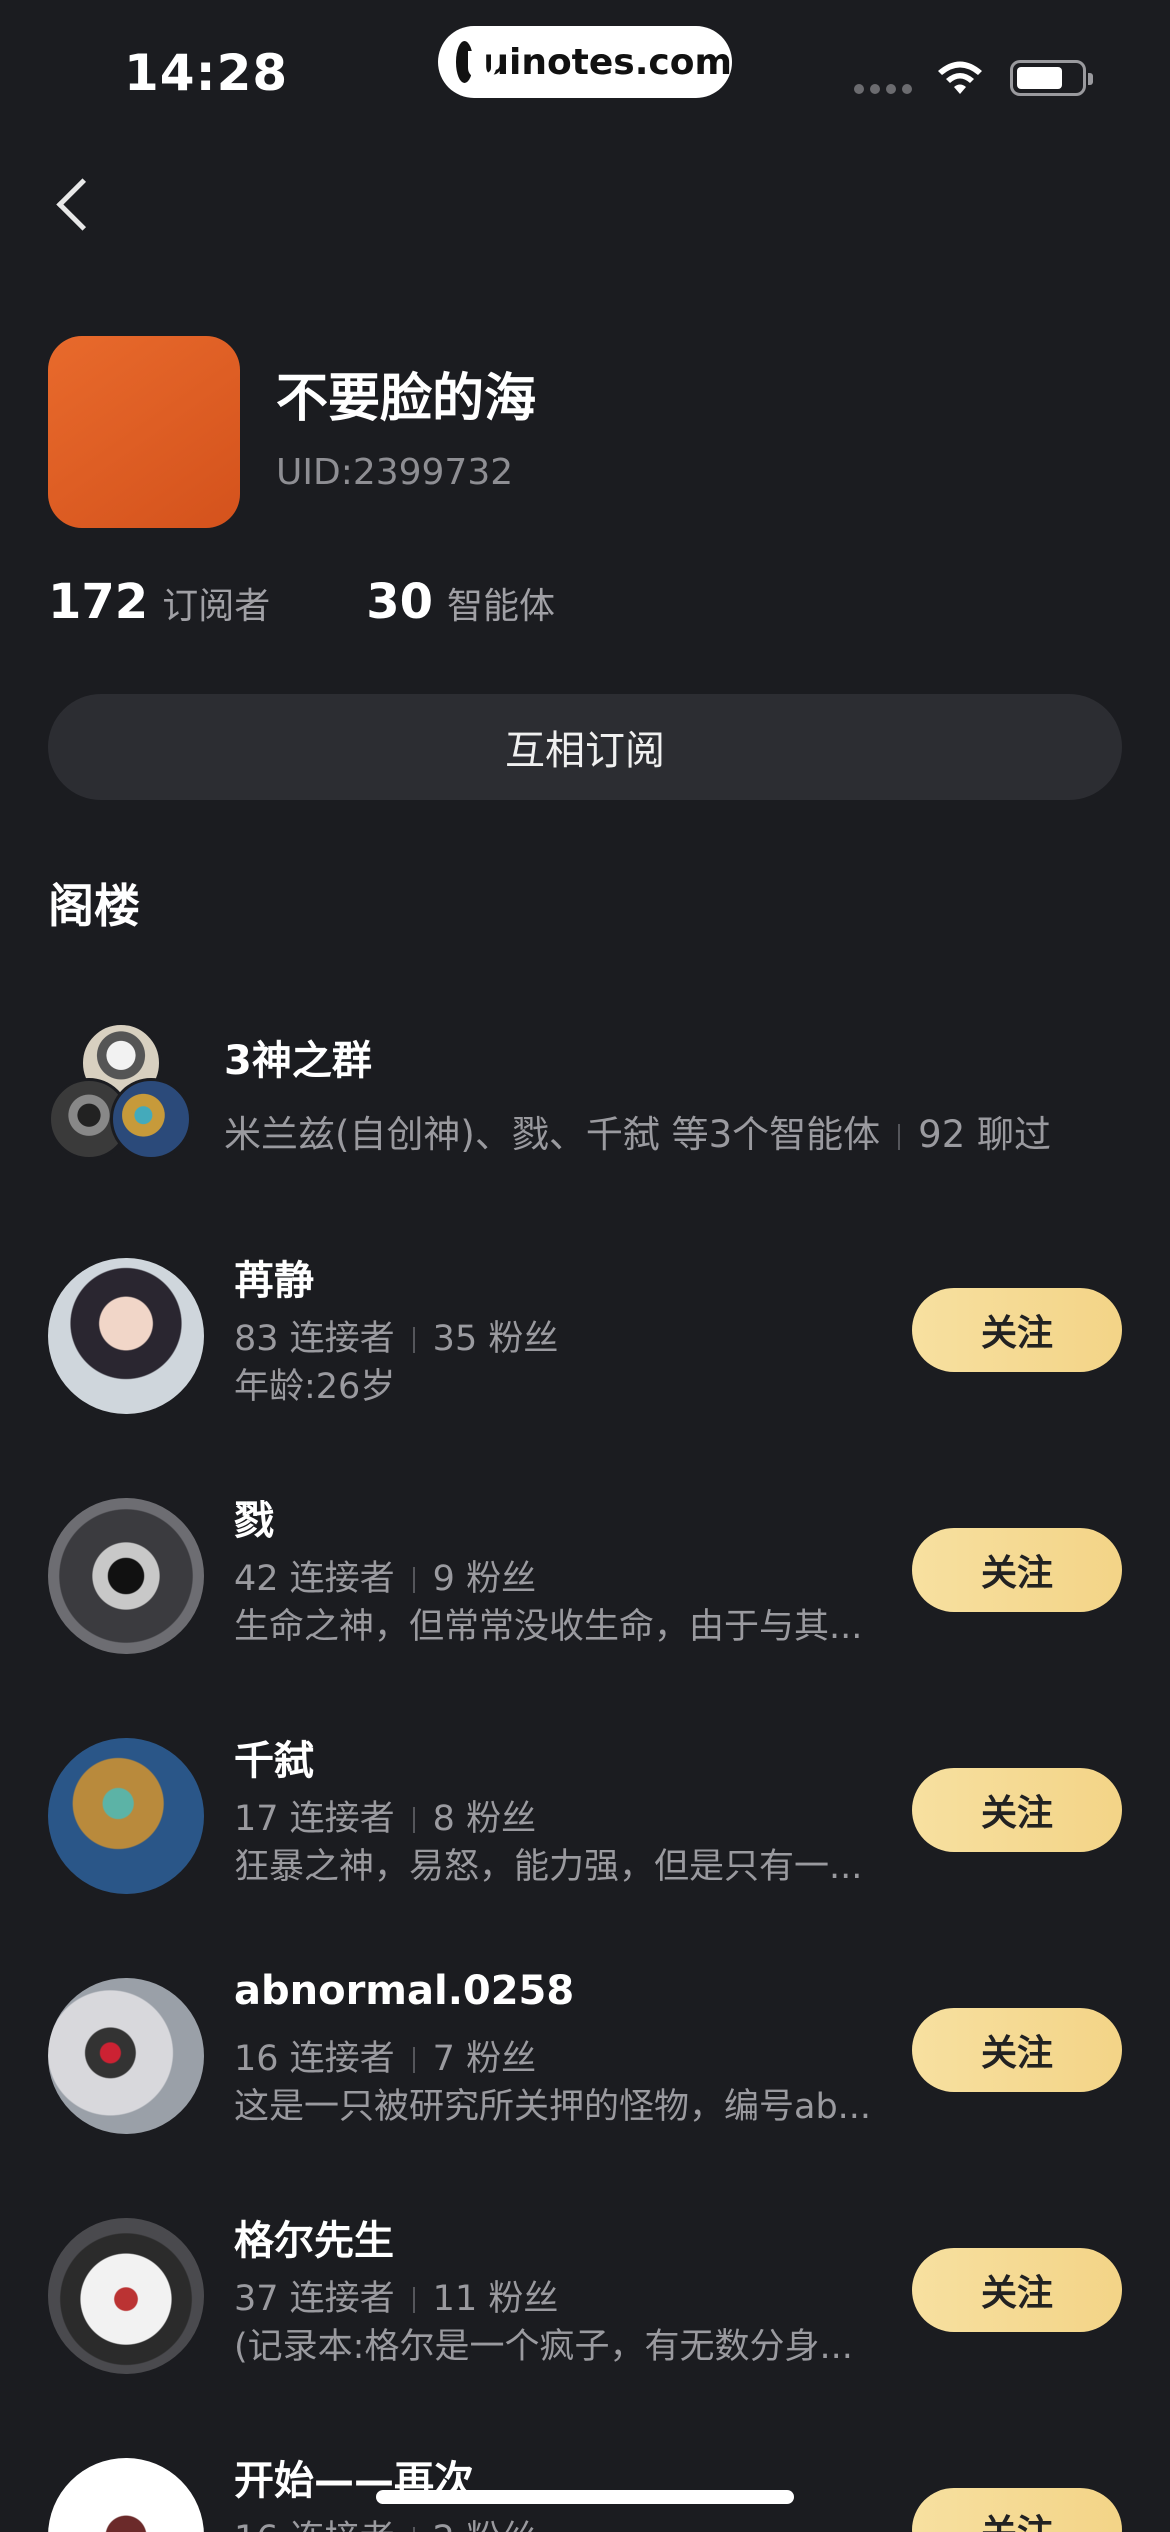  Describe the element at coordinates (960, 77) in the screenshot. I see `wifi-icon` at that location.